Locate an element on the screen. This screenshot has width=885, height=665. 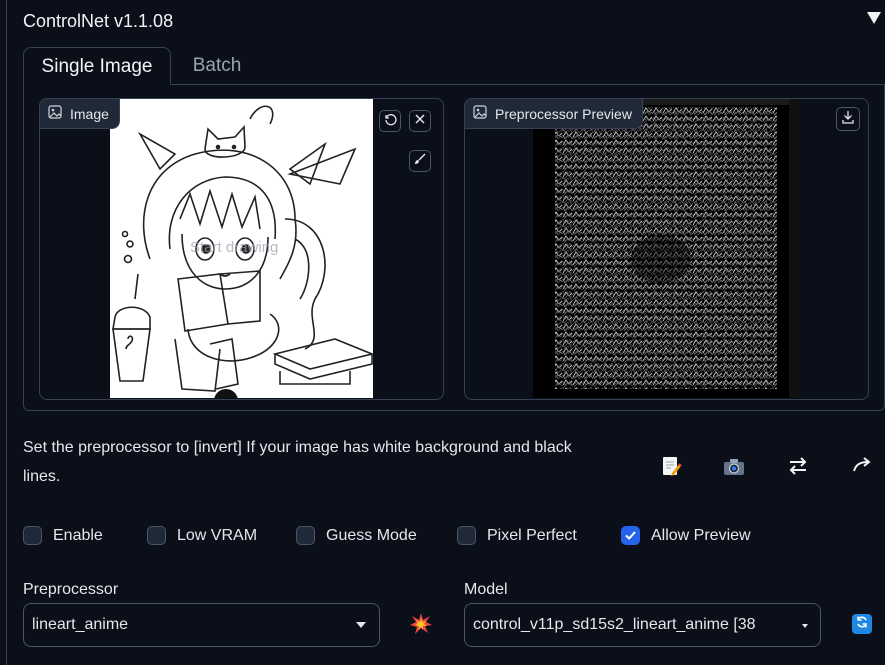
checkmark-icon is located at coordinates (630, 535).